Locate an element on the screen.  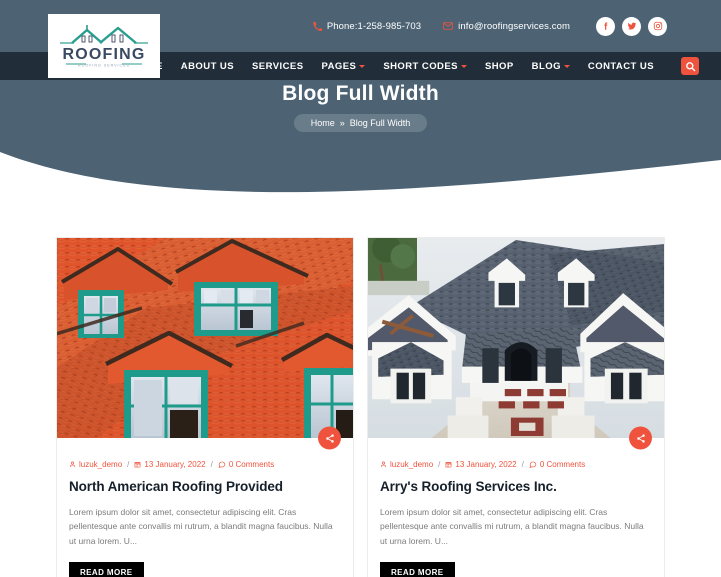
instagram-icon is located at coordinates (657, 26).